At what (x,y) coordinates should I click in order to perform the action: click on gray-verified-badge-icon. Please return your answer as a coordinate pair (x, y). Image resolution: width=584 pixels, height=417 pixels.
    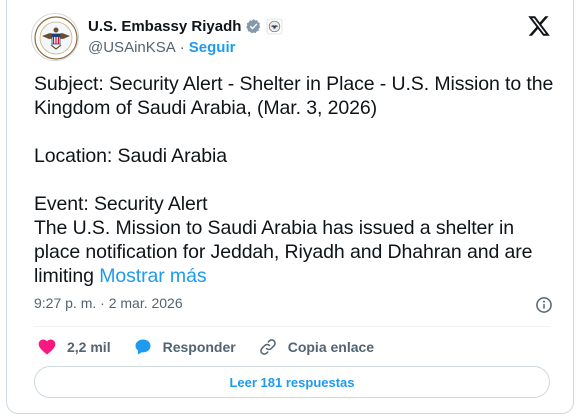
    Looking at the image, I should click on (253, 25).